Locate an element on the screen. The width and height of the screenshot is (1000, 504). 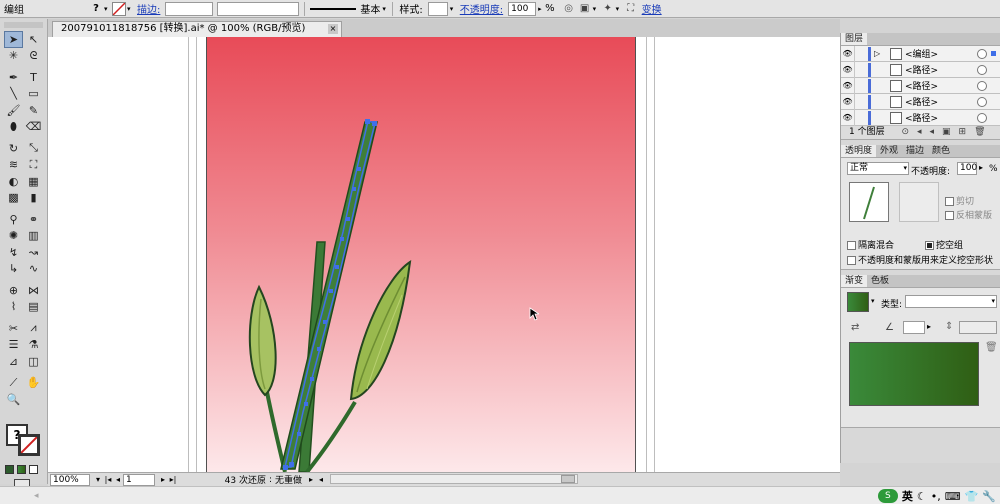
page-field: 1 is located at coordinates (139, 479).